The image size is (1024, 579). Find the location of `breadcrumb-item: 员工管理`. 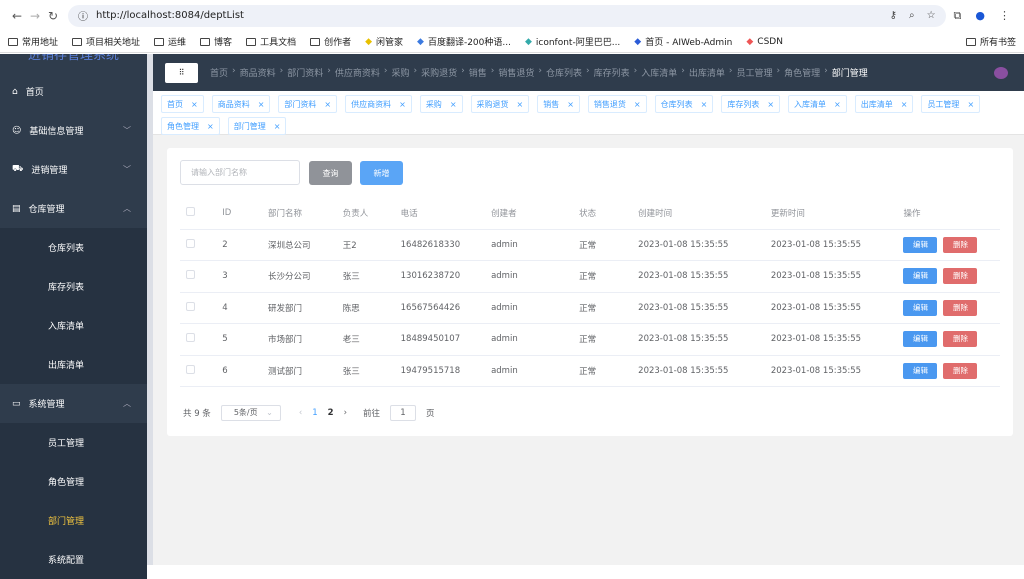

breadcrumb-item: 员工管理 is located at coordinates (755, 72).